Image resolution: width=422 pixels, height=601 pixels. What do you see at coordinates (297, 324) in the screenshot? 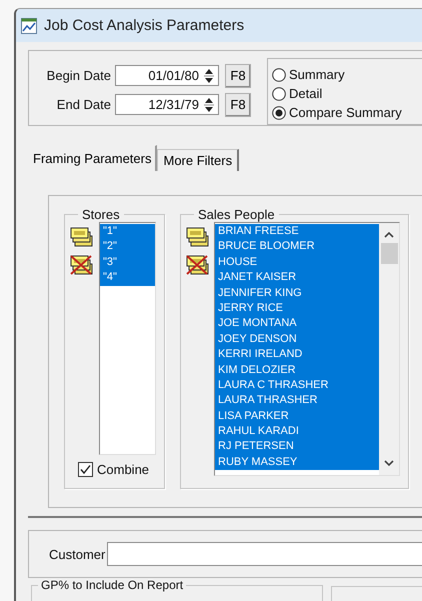
I see `list-item: JOE MONTANA` at bounding box center [297, 324].